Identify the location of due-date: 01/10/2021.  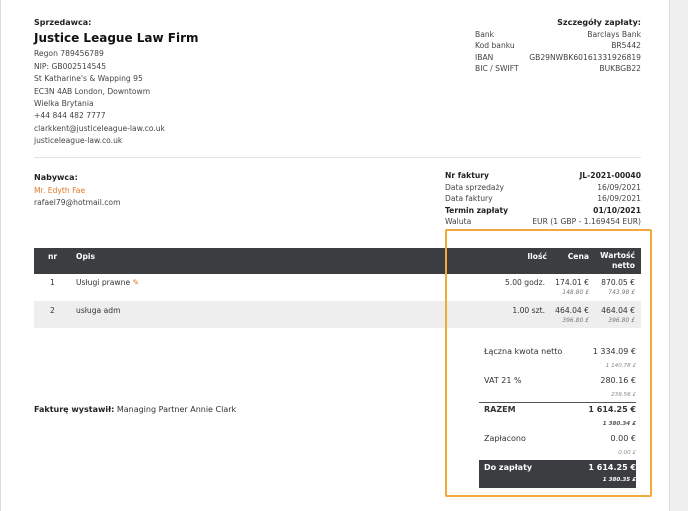
(617, 210).